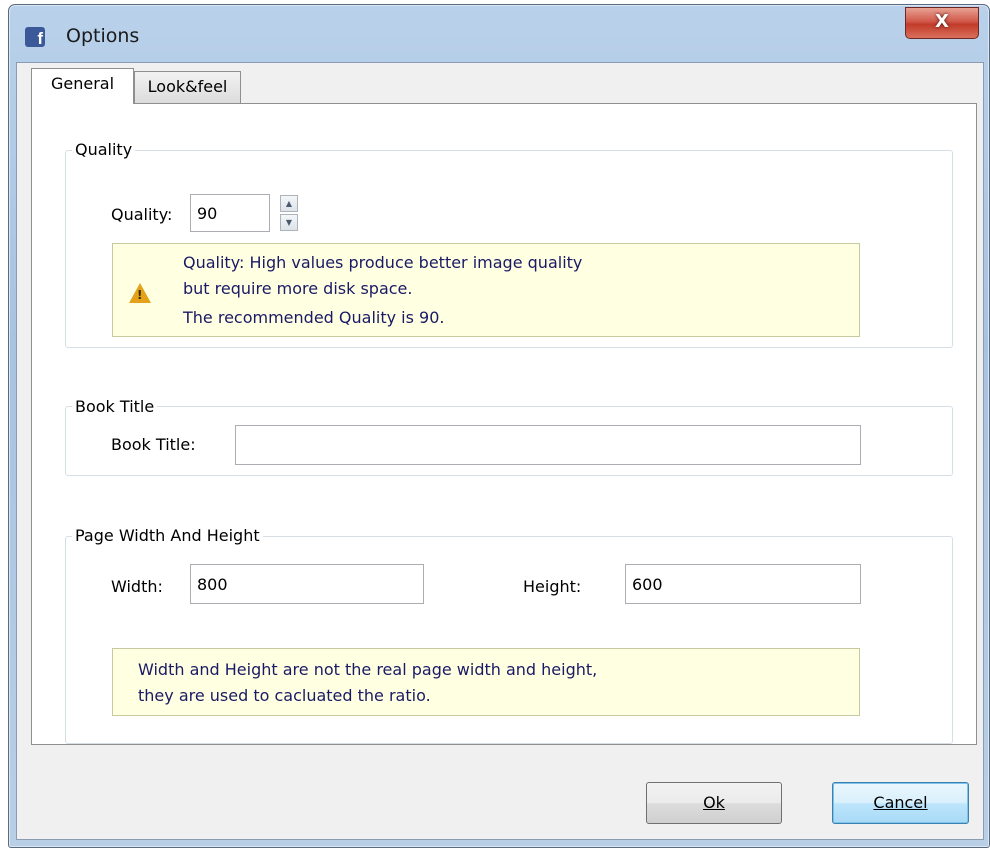 The image size is (990, 852). I want to click on height-input, so click(743, 584).